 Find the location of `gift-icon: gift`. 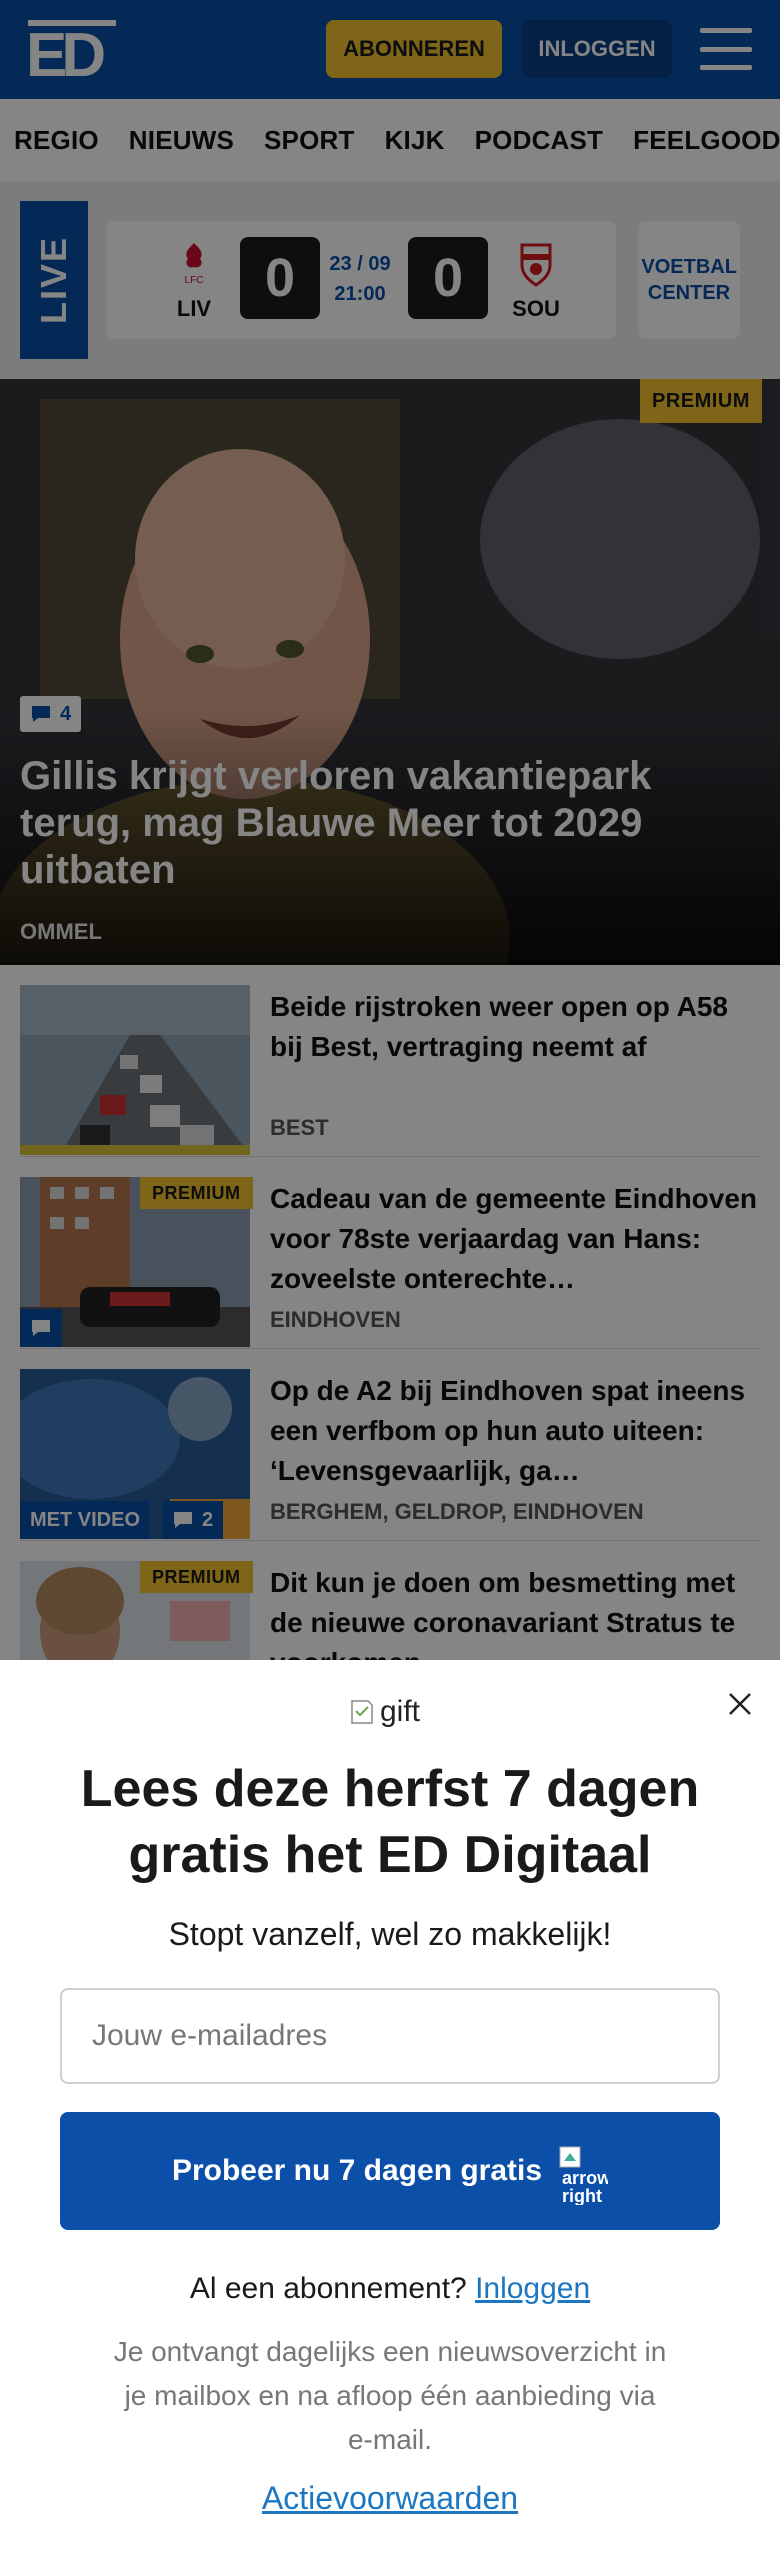

gift-icon: gift is located at coordinates (384, 1712).